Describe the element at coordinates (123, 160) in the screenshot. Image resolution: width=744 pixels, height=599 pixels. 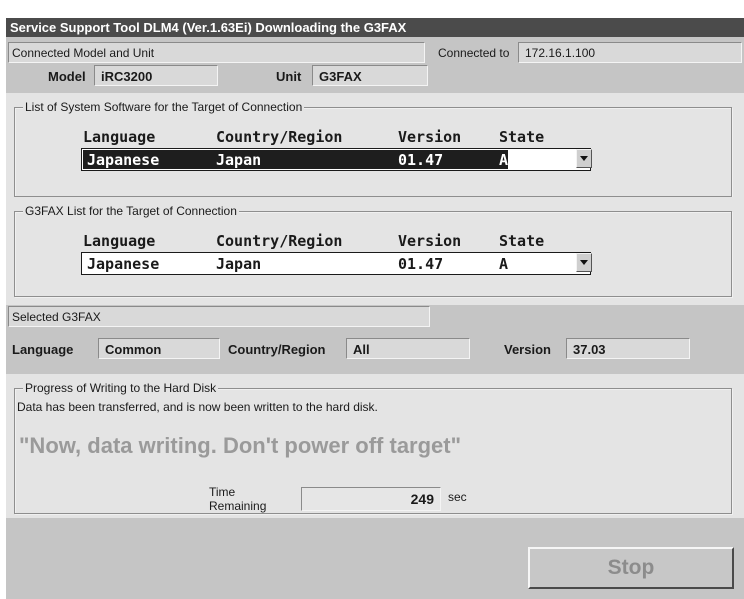
I see `sw-language: Japanese` at that location.